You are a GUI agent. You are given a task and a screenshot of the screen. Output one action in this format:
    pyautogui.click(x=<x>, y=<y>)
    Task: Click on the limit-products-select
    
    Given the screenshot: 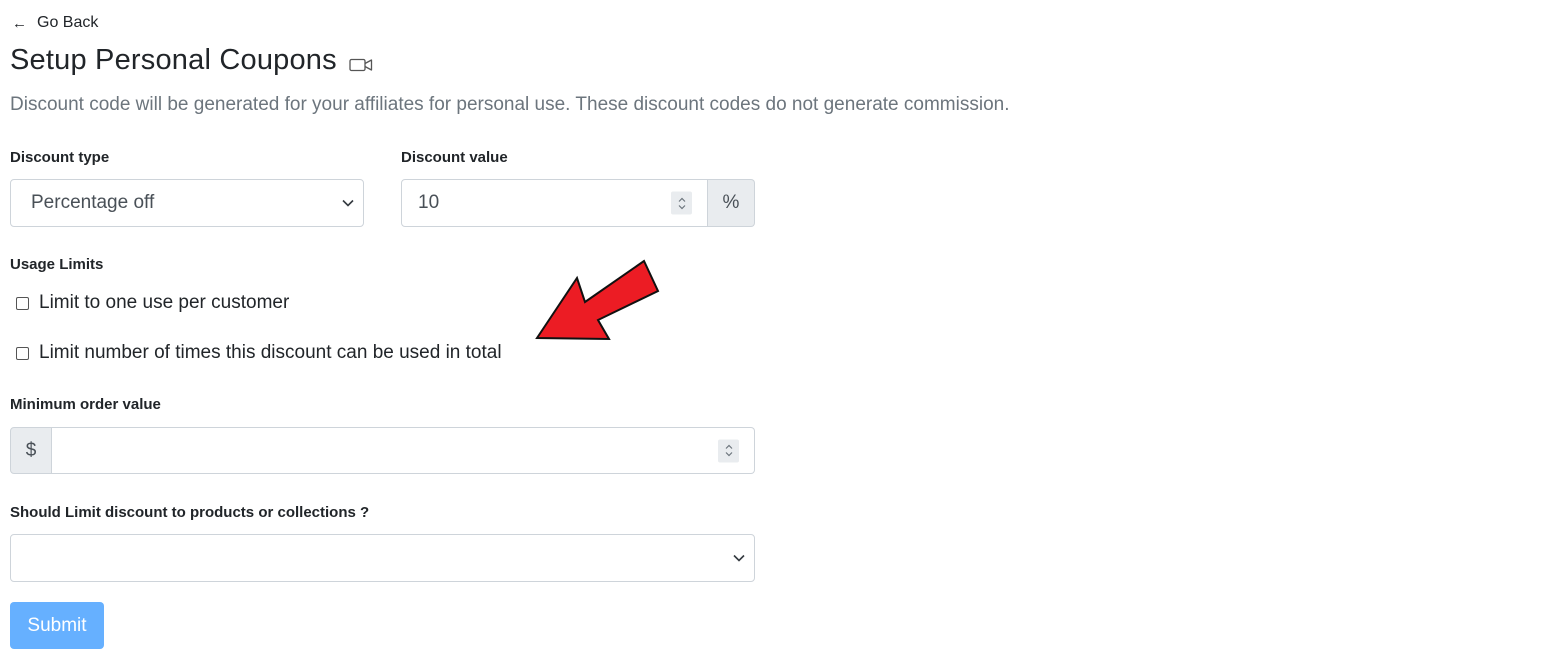 What is the action you would take?
    pyautogui.click(x=382, y=558)
    